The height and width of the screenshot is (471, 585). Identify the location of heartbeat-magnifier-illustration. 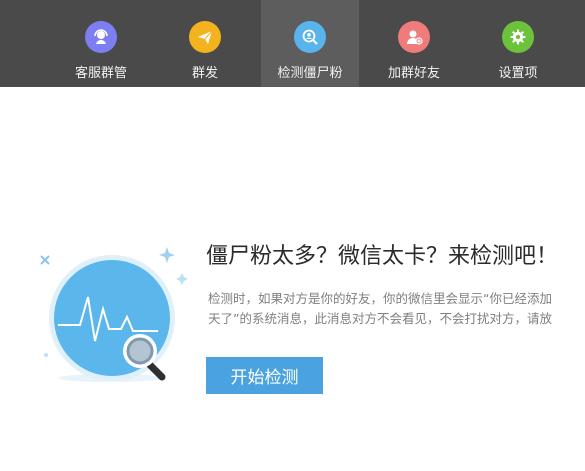
(114, 314).